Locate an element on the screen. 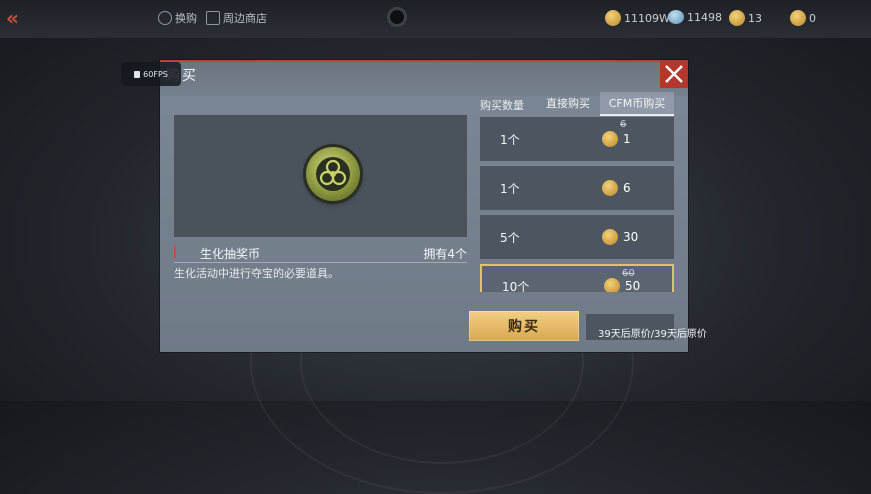 This screenshot has height=494, width=871. shop-icon is located at coordinates (213, 18).